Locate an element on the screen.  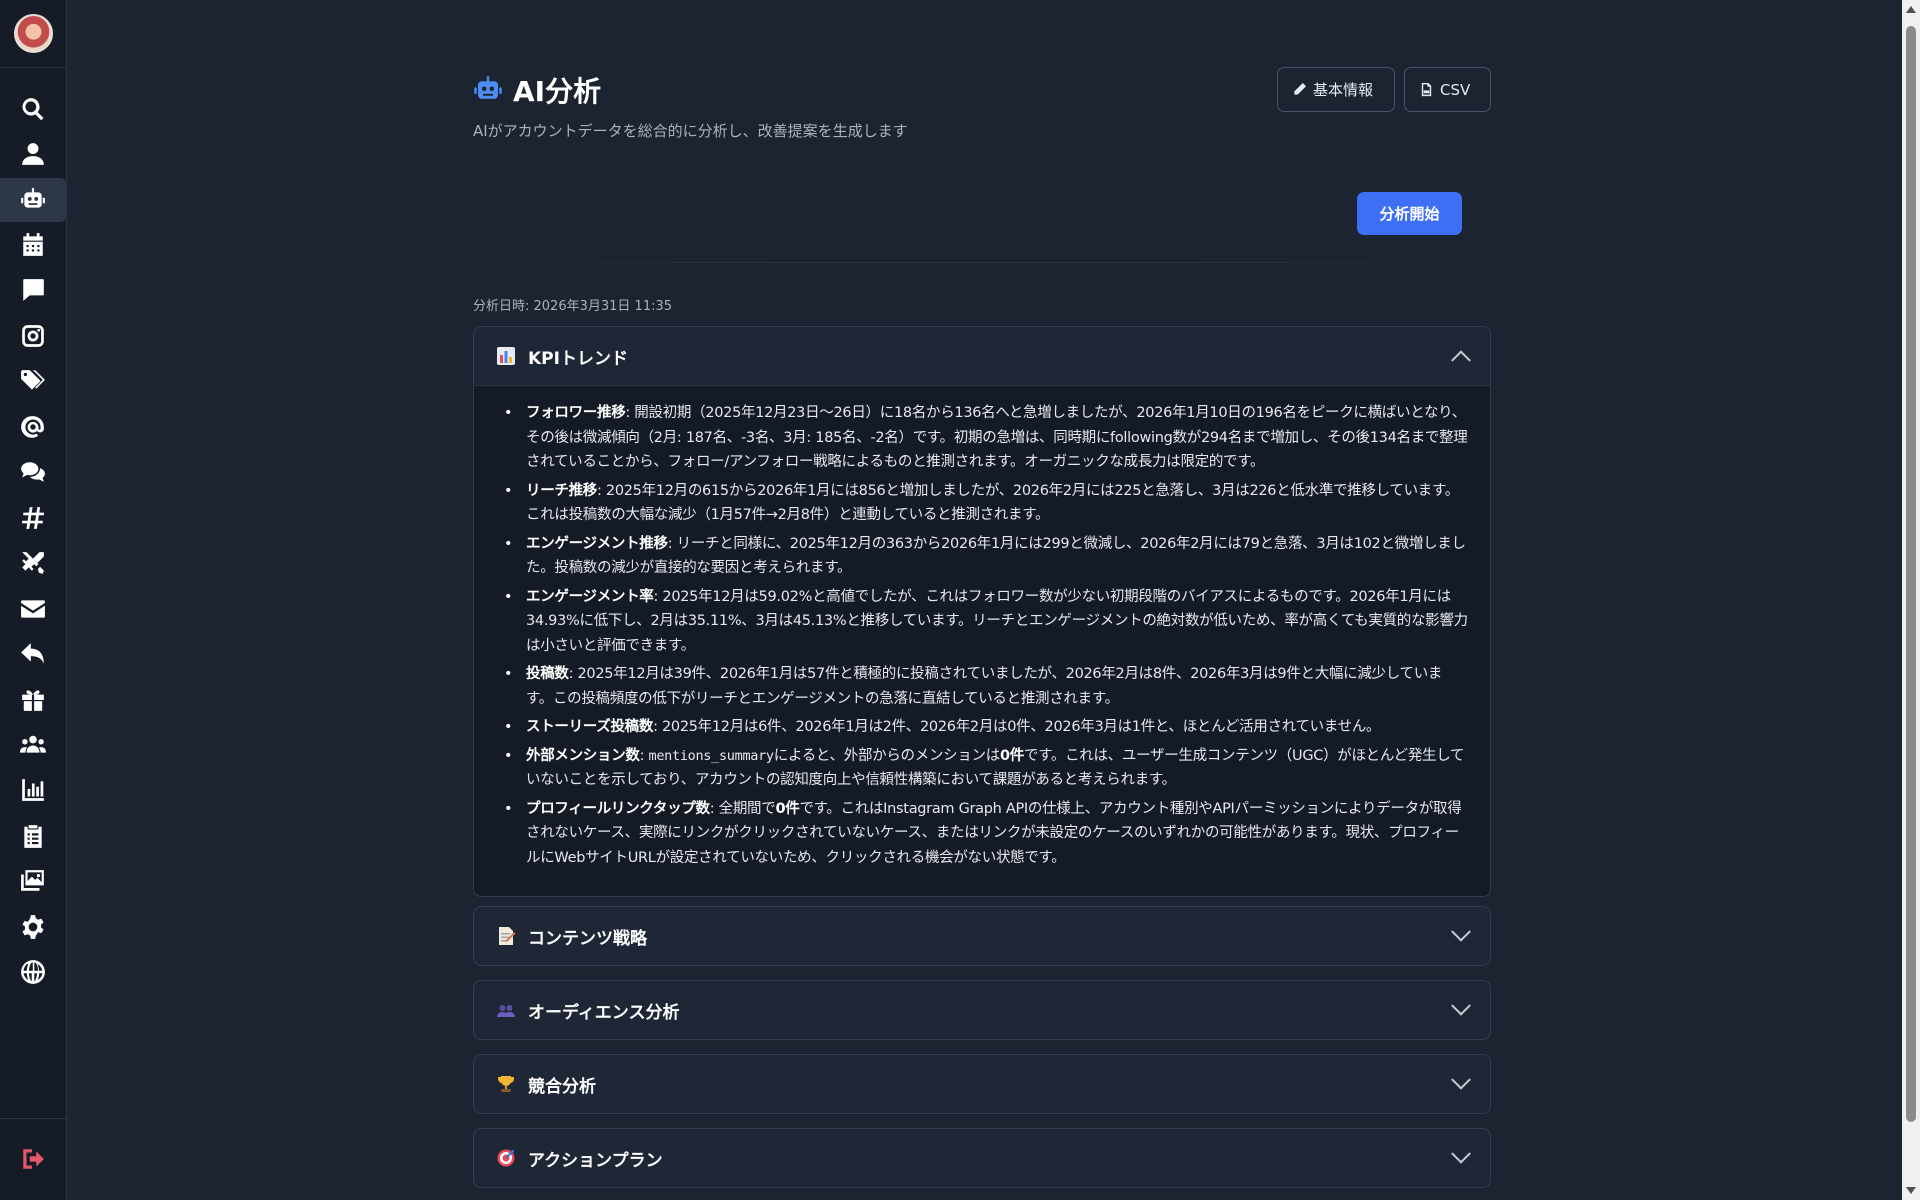
envelope-icon is located at coordinates (33, 609).